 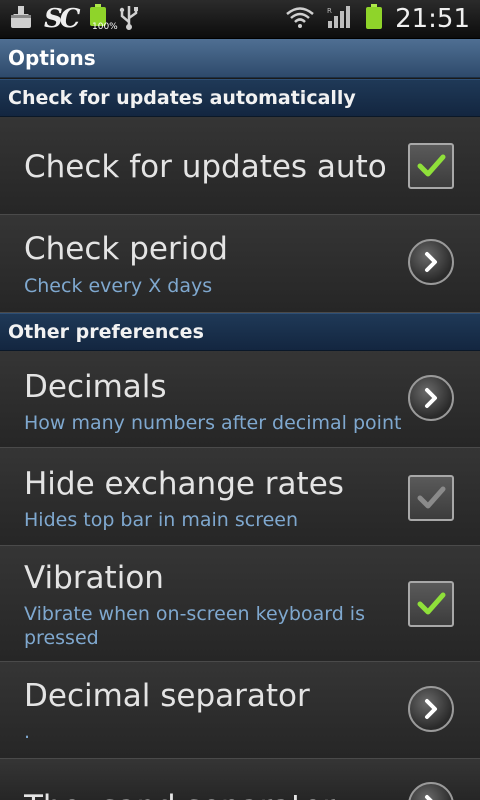 I want to click on usb-icon, so click(x=129, y=19).